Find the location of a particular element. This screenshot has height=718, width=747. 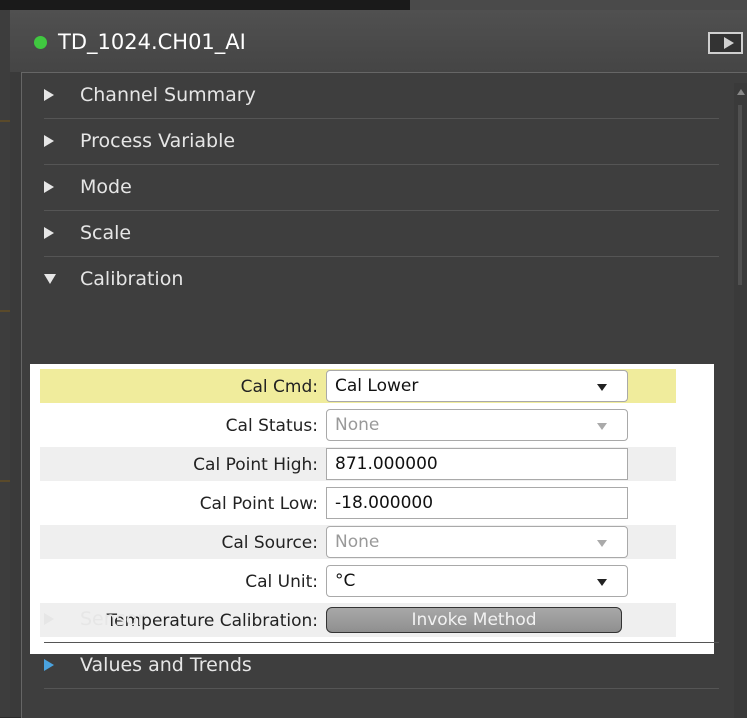

cal-point-low-value: -18.000000 is located at coordinates (384, 503).